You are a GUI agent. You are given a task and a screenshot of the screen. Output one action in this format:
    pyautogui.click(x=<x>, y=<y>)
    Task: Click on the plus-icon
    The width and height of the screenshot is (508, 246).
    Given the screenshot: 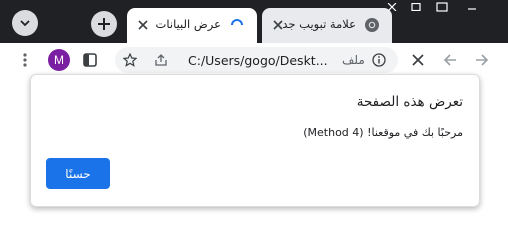 What is the action you would take?
    pyautogui.click(x=104, y=24)
    